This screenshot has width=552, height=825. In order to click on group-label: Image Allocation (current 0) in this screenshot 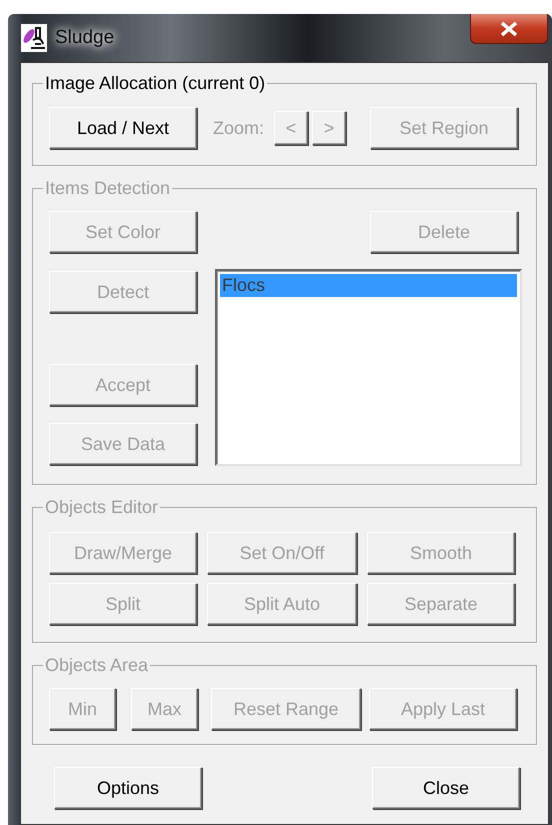, I will do `click(155, 83)`.